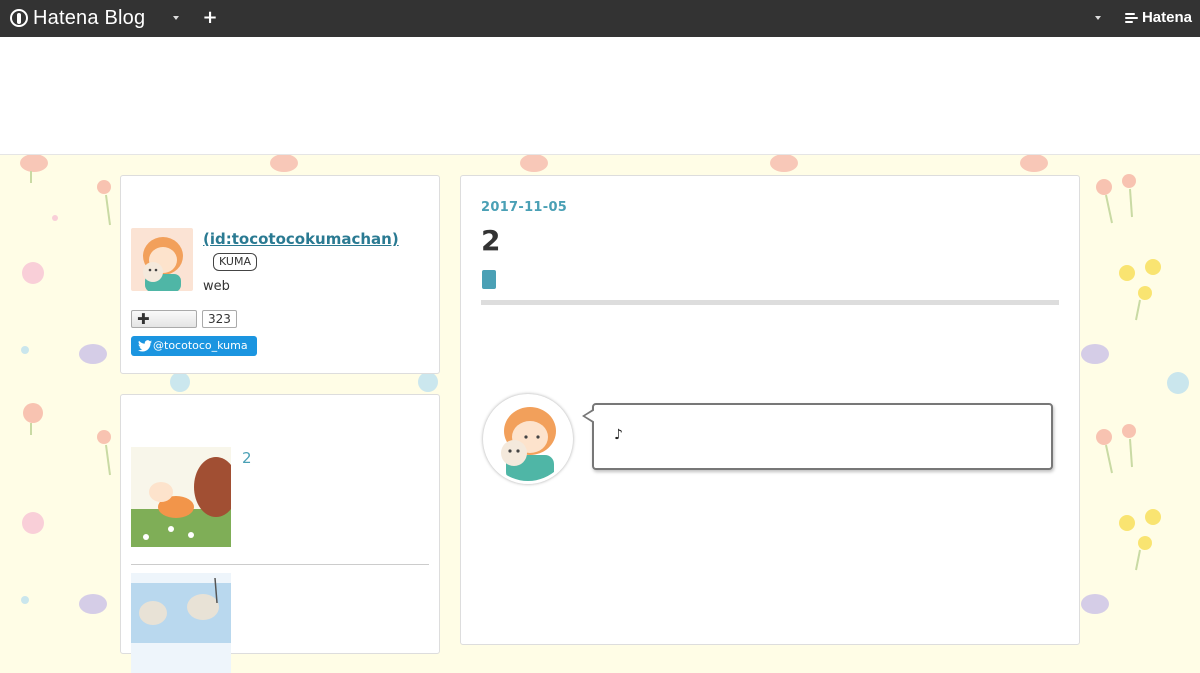  I want to click on twitter-handle: @tocotoco_kuma, so click(200, 345).